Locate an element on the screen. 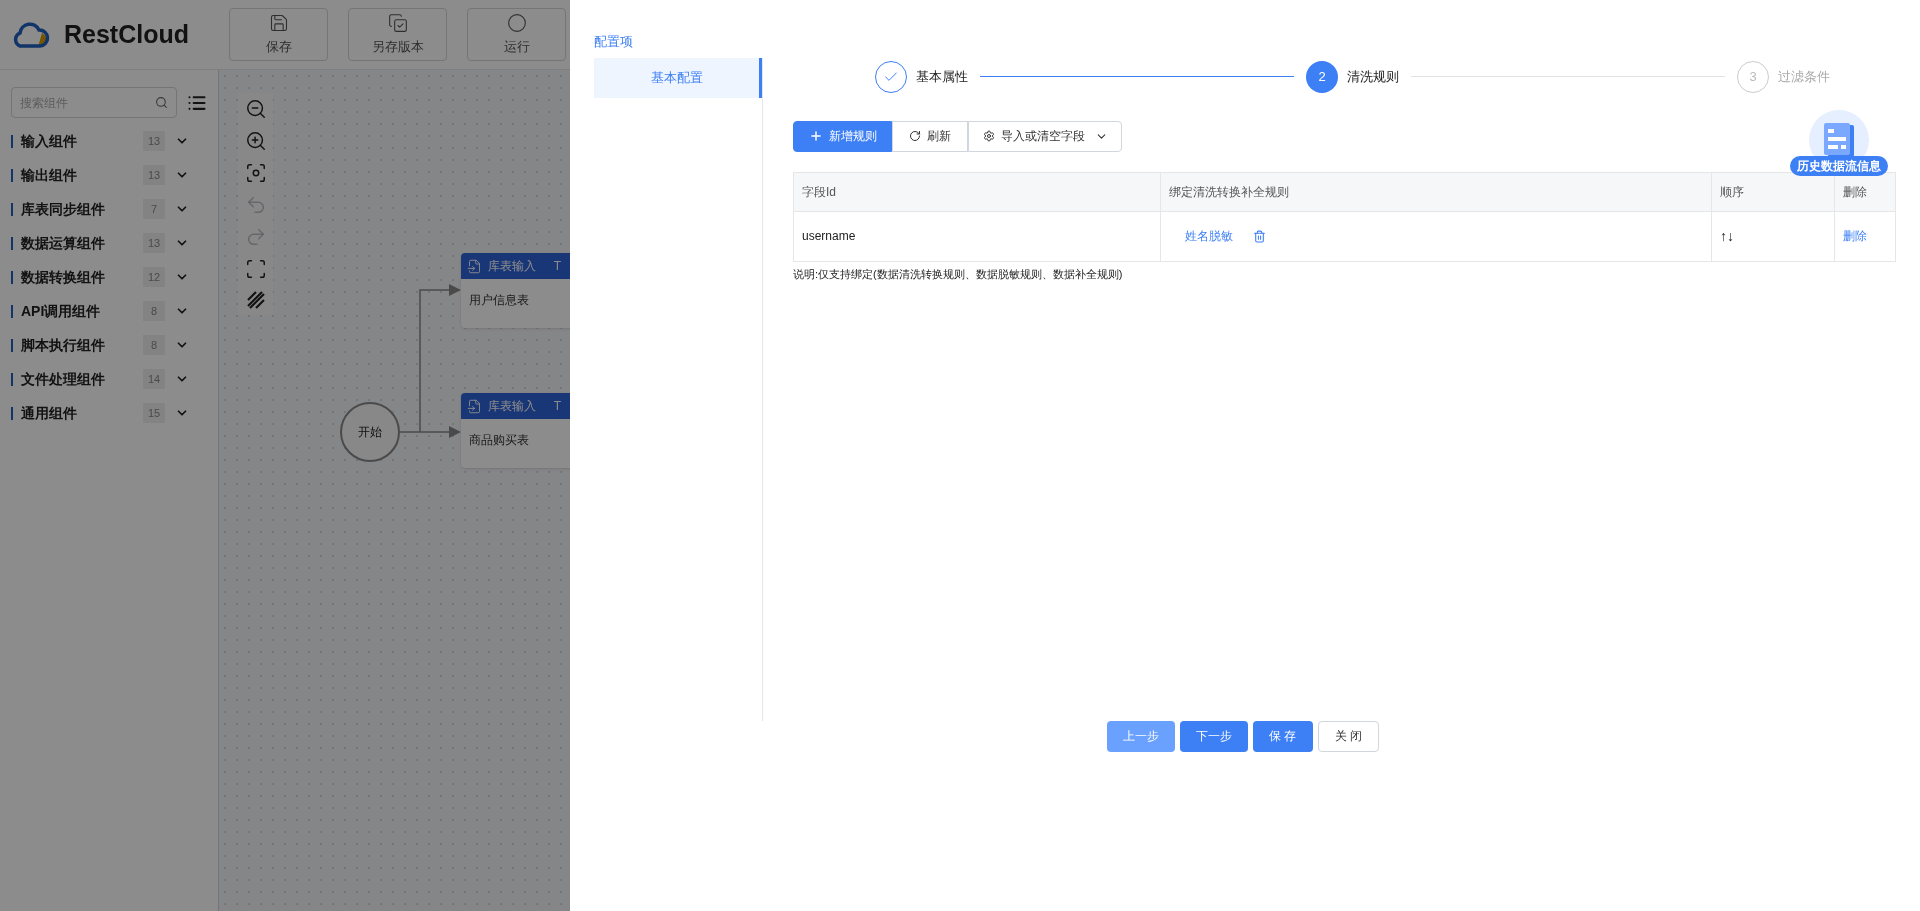 This screenshot has height=911, width=1920. zoom-out-icon is located at coordinates (255, 109).